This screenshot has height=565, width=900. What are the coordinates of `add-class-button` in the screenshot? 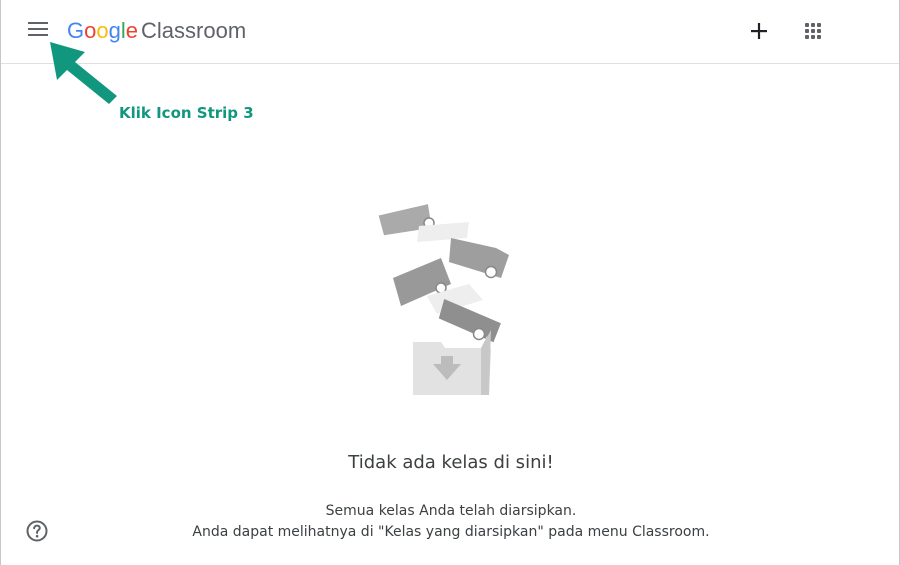 It's located at (759, 31).